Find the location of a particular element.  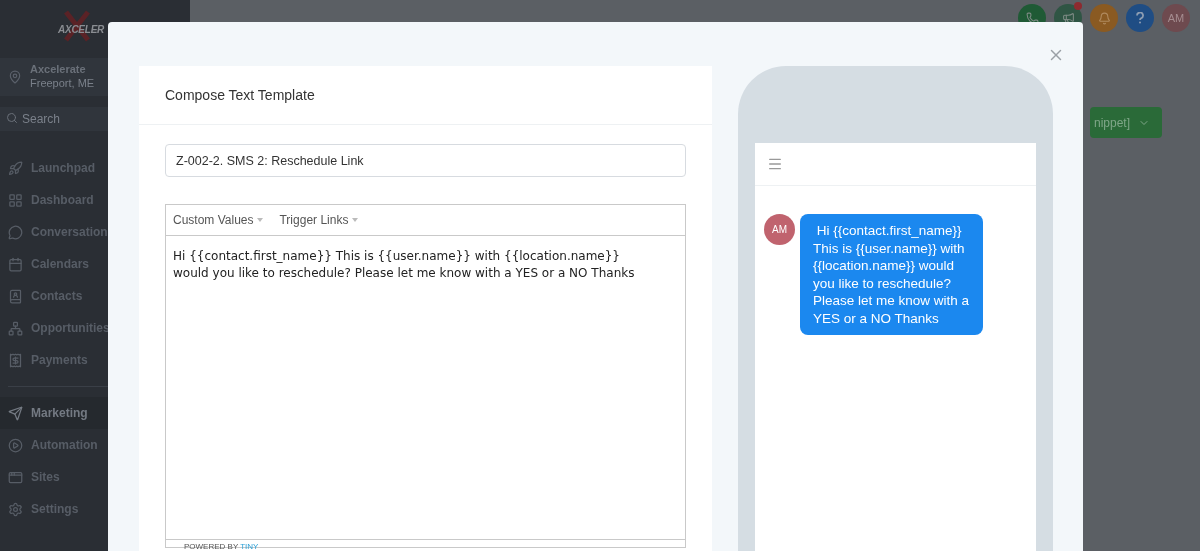

bell-icon is located at coordinates (1104, 18).